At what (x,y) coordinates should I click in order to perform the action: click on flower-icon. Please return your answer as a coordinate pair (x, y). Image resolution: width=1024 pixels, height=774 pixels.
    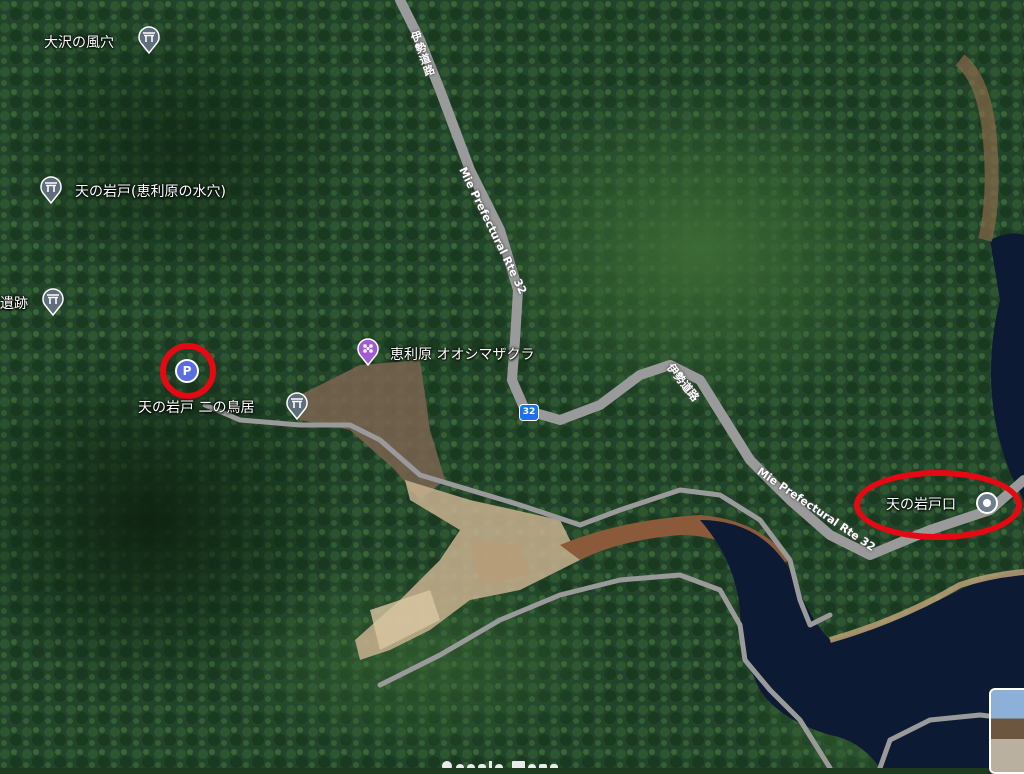
    Looking at the image, I should click on (368, 351).